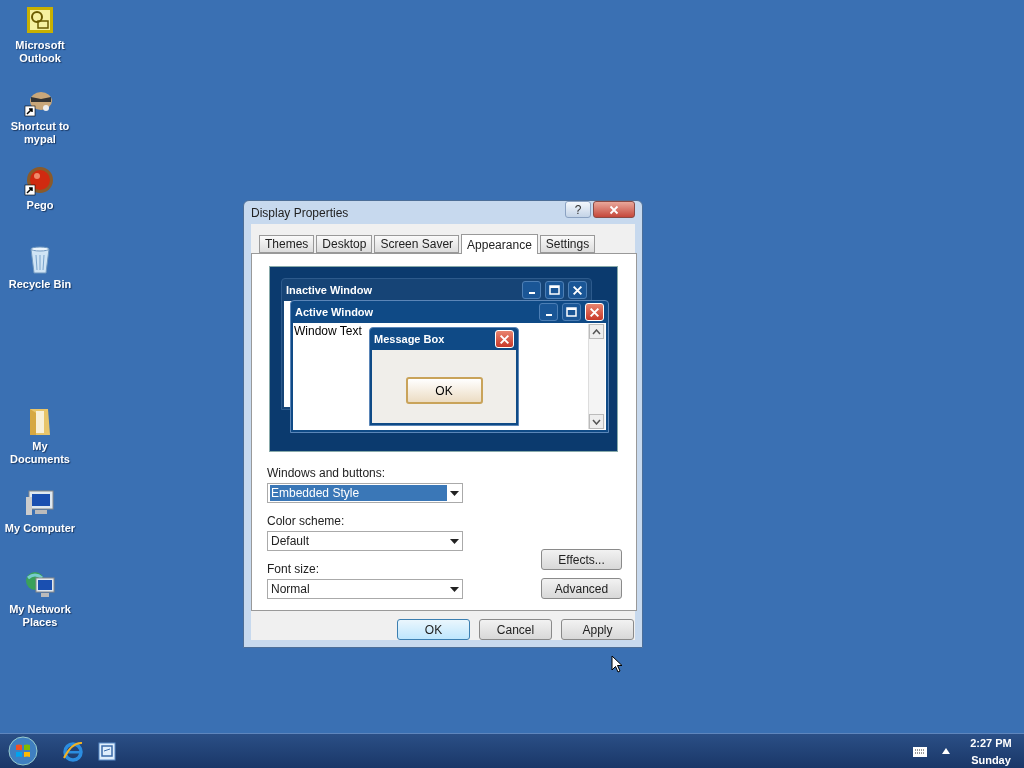 The width and height of the screenshot is (1024, 768). I want to click on desktop-icon-label: Recycle Bin, so click(40, 284).